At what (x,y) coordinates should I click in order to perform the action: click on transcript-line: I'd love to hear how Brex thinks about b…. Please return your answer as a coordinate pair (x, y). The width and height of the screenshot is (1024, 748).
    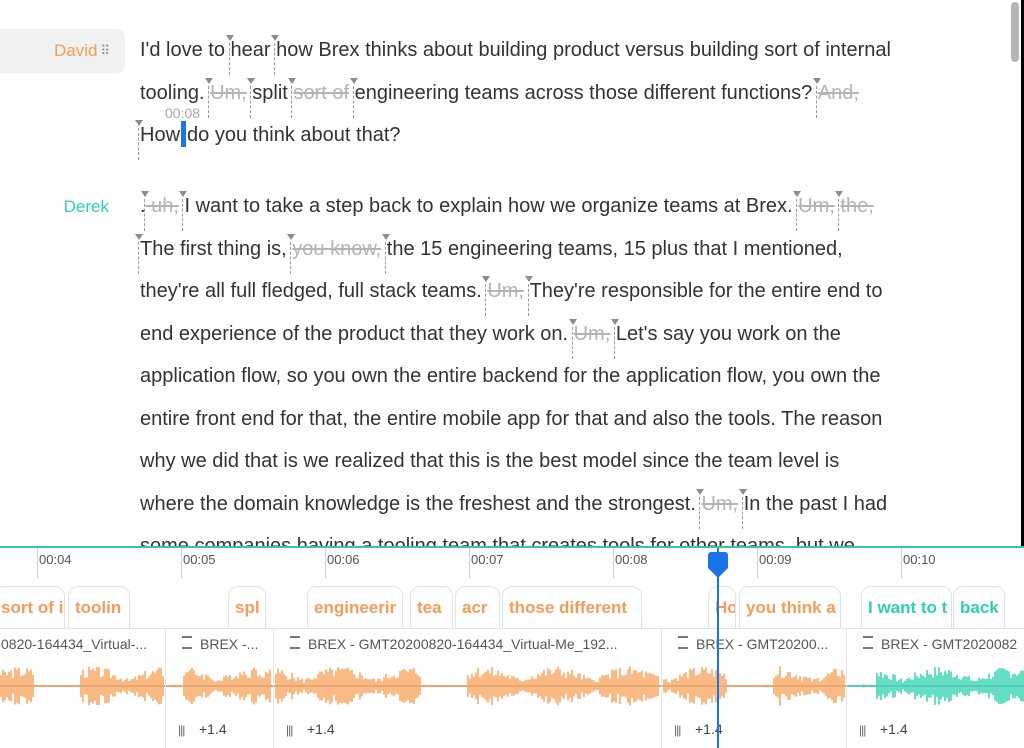
    Looking at the image, I should click on (557, 50).